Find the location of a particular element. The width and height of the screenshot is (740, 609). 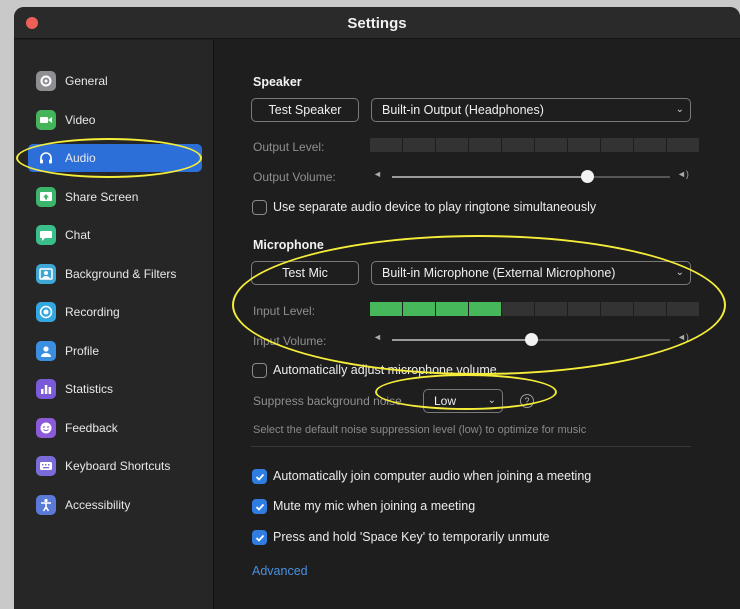

mute-mic-on-join-checkbox is located at coordinates (259, 506).